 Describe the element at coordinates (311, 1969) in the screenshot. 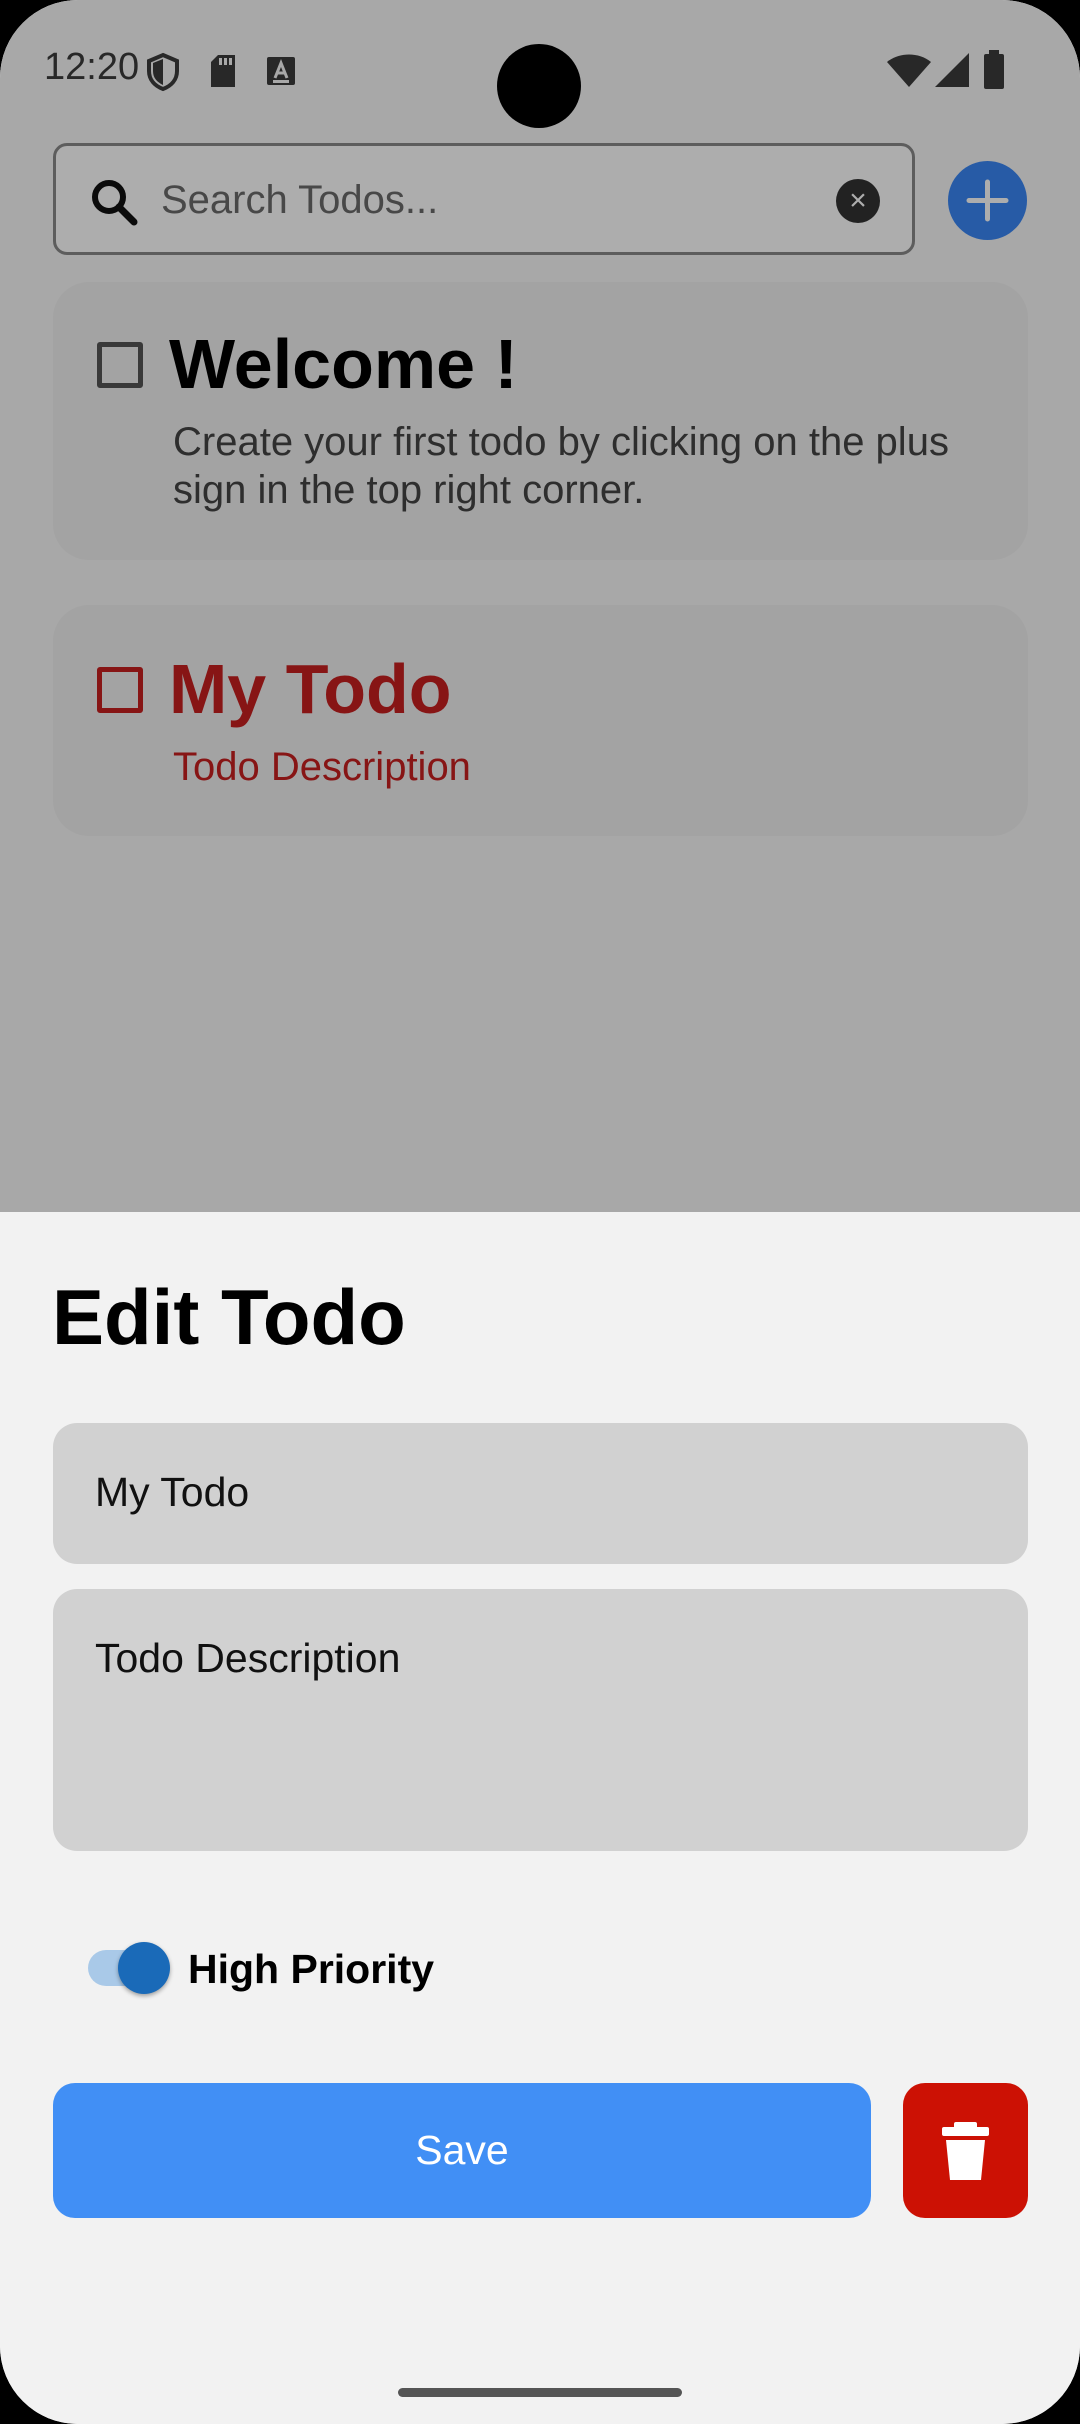

I see `high-priority-label: High Priority` at that location.